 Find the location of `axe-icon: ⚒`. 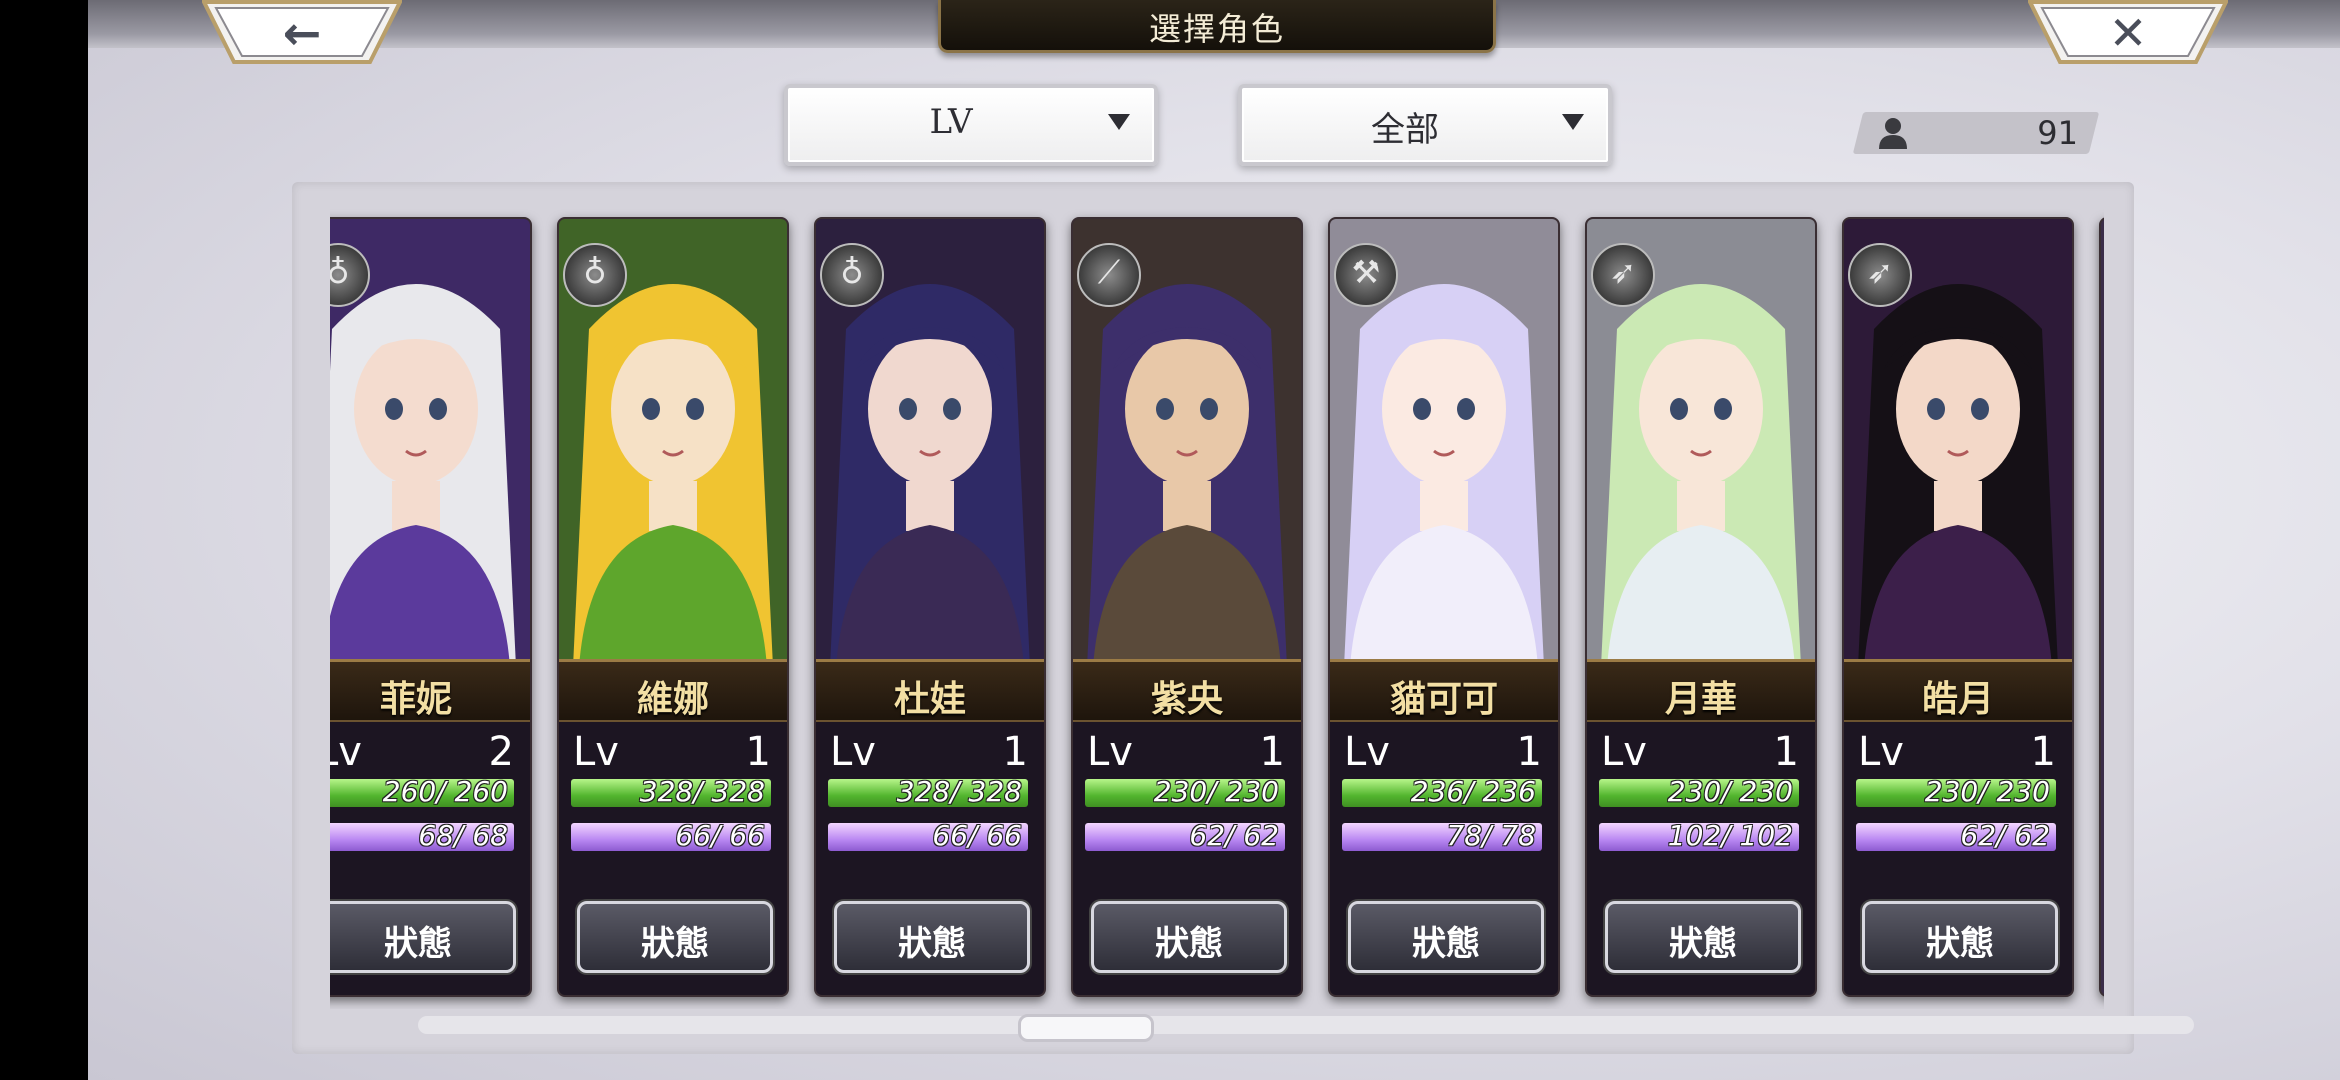

axe-icon: ⚒ is located at coordinates (1366, 275).